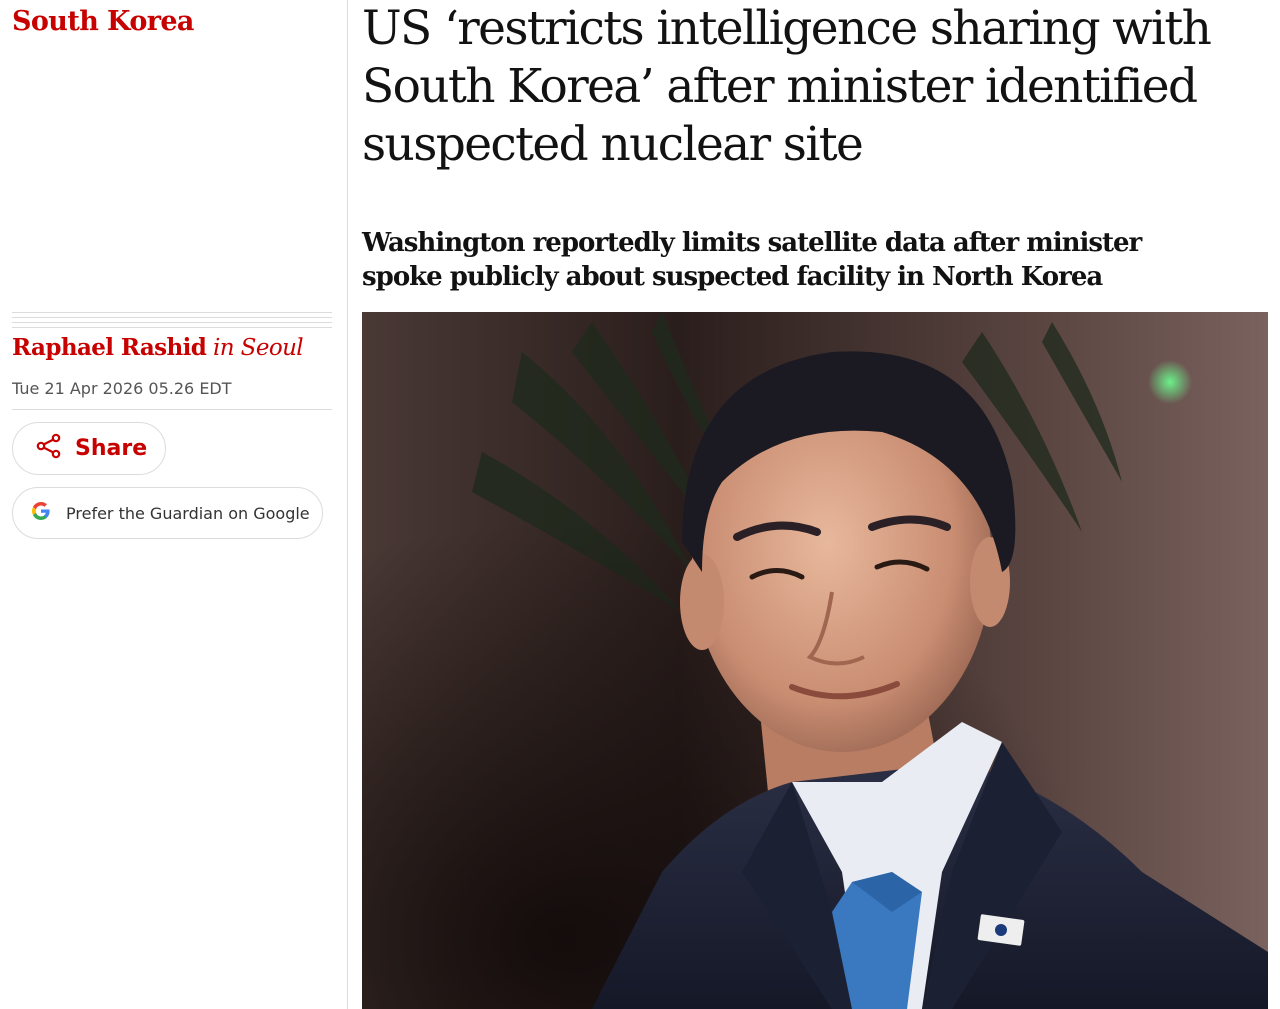  Describe the element at coordinates (258, 348) in the screenshot. I see `byline-location: in Seoul` at that location.